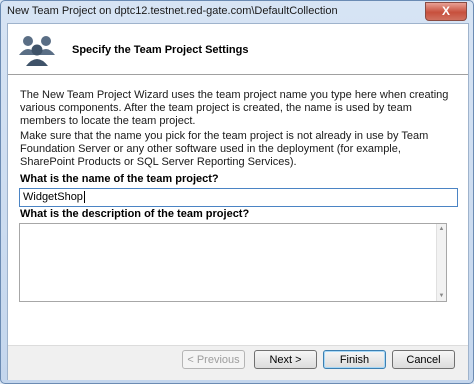  I want to click on scroll-up-icon: ▲, so click(441, 229).